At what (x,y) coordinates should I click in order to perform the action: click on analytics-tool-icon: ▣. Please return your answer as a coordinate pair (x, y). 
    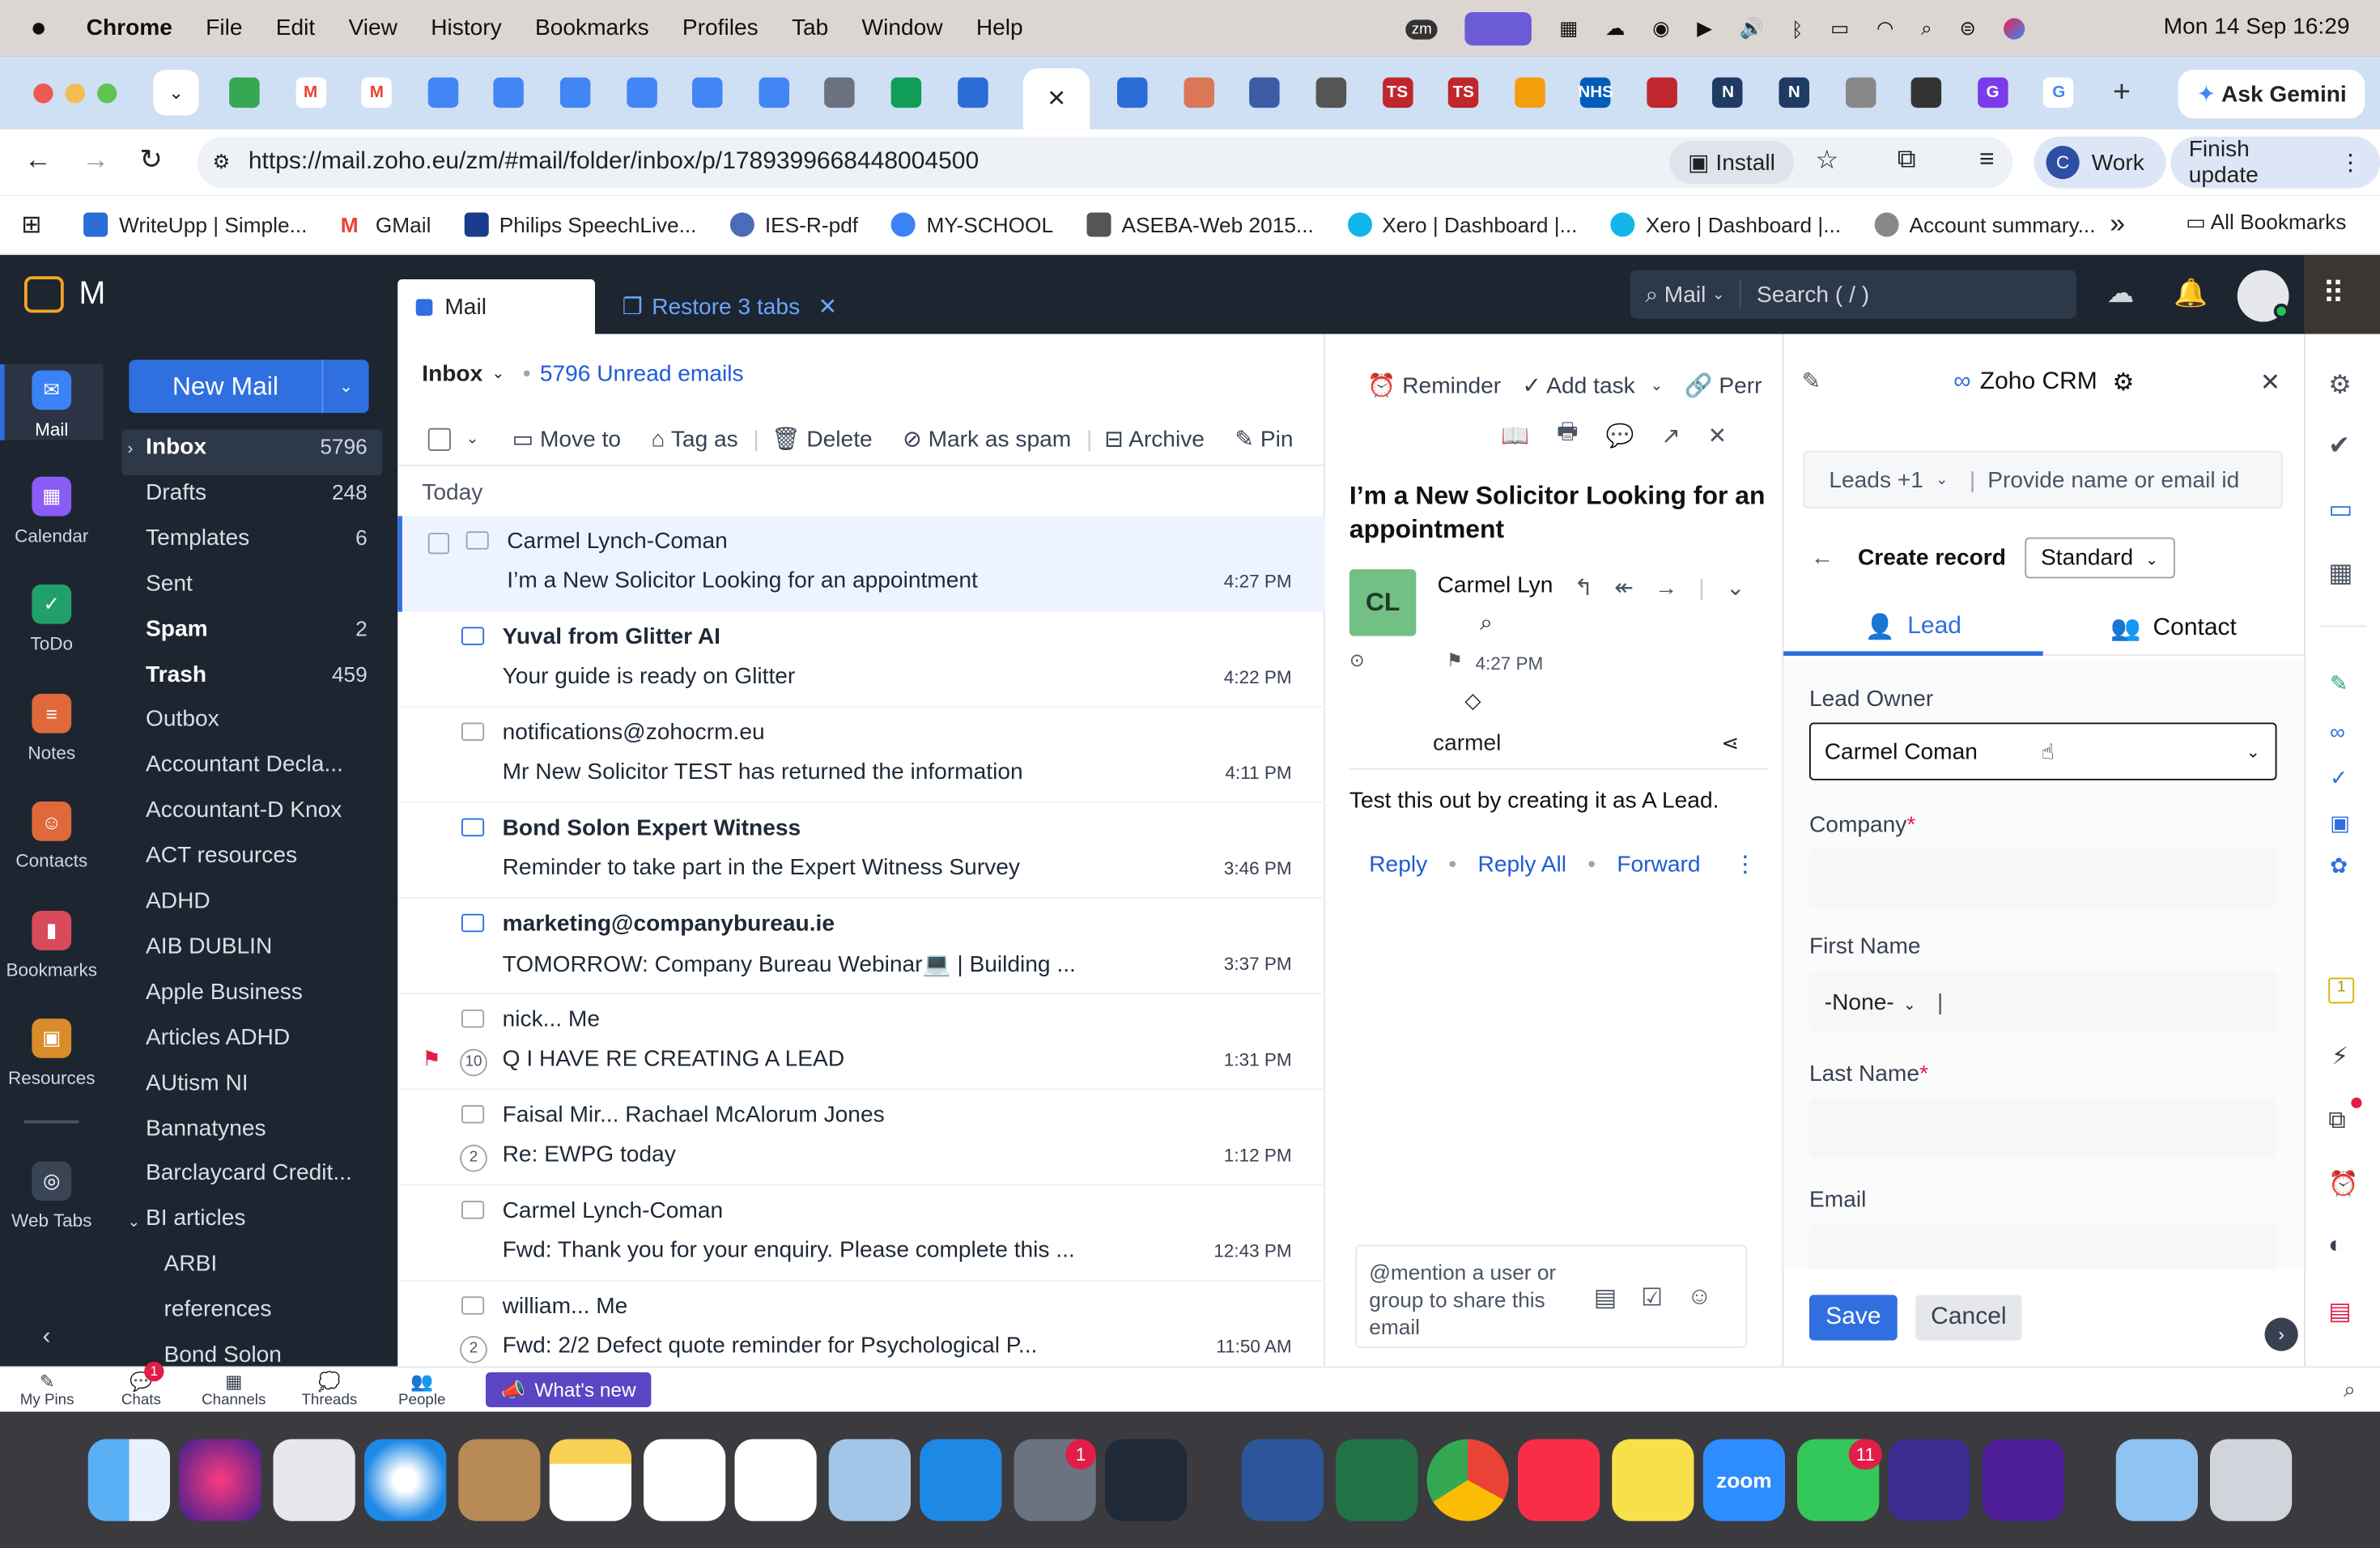
    Looking at the image, I should click on (2340, 823).